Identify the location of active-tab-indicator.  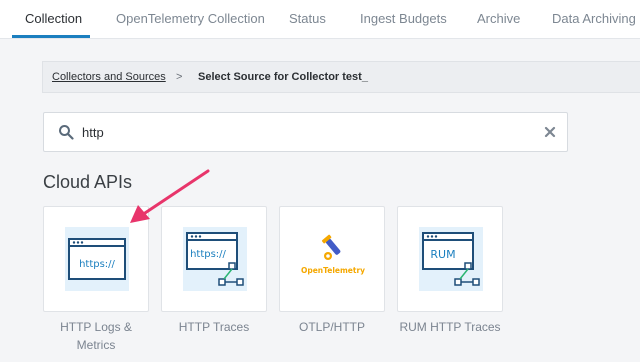
(51, 36).